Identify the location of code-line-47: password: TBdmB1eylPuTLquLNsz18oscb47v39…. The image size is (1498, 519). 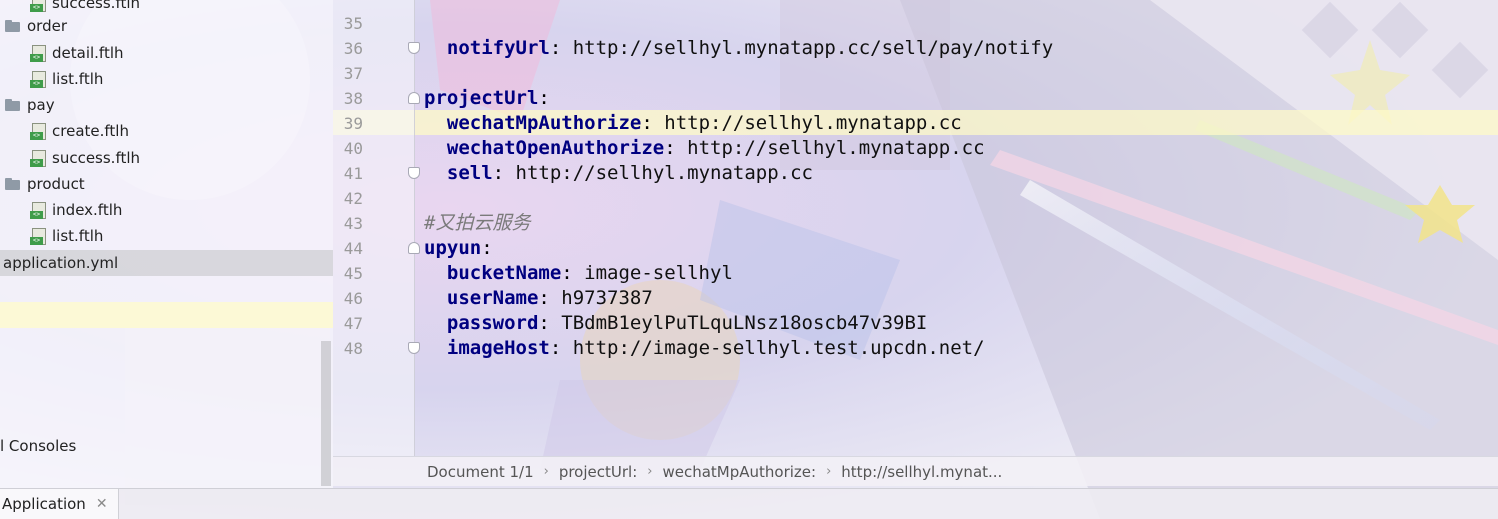
(687, 323).